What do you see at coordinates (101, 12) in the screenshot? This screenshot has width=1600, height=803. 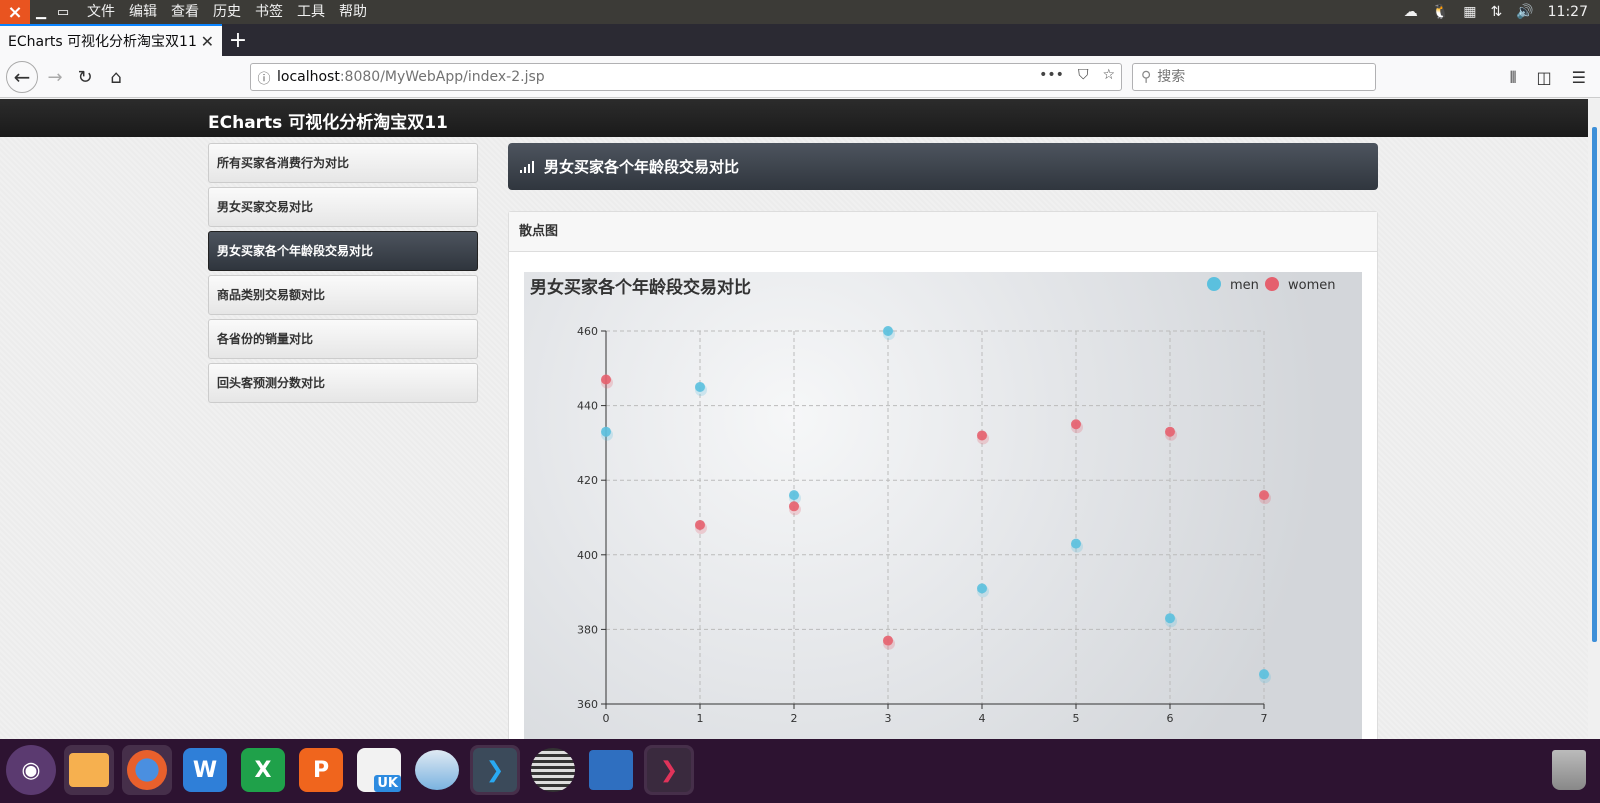 I see `menu-file: 文件` at bounding box center [101, 12].